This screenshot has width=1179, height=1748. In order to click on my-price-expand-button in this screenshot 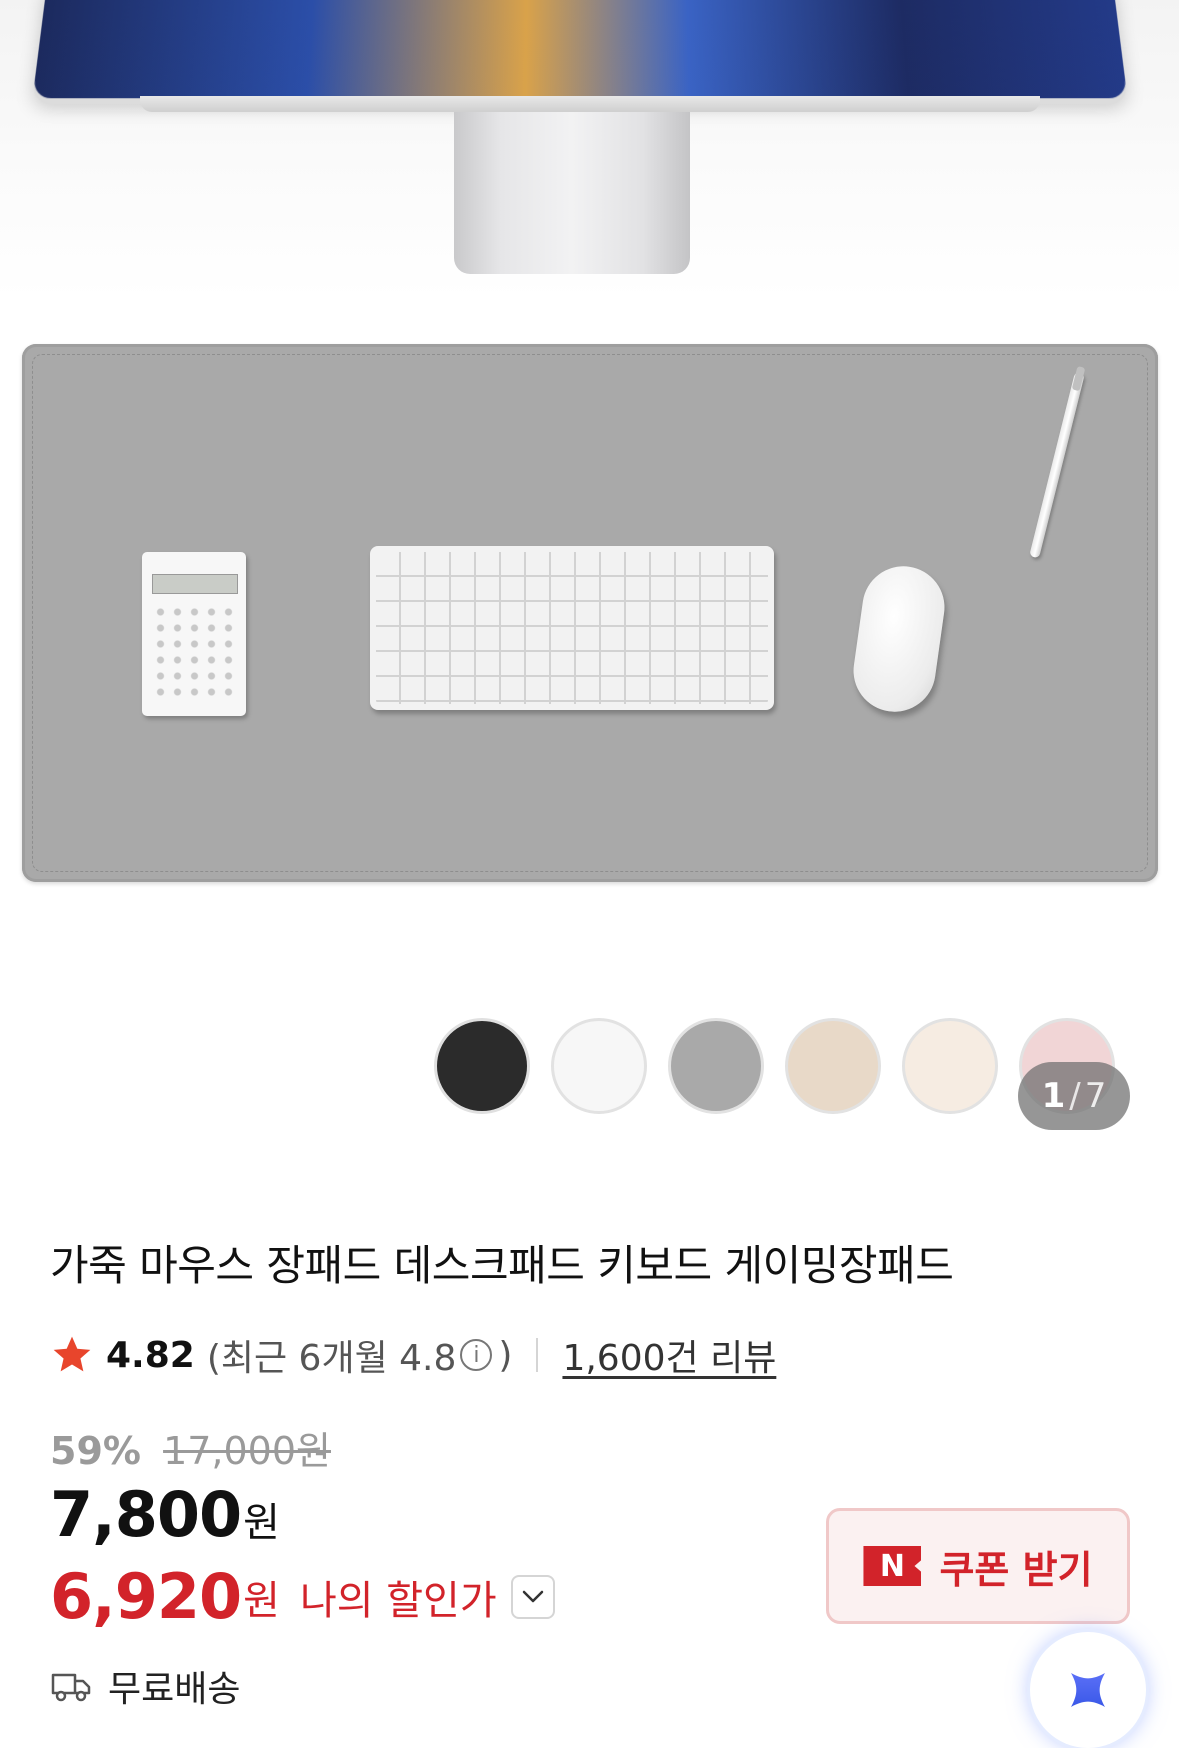, I will do `click(532, 1596)`.